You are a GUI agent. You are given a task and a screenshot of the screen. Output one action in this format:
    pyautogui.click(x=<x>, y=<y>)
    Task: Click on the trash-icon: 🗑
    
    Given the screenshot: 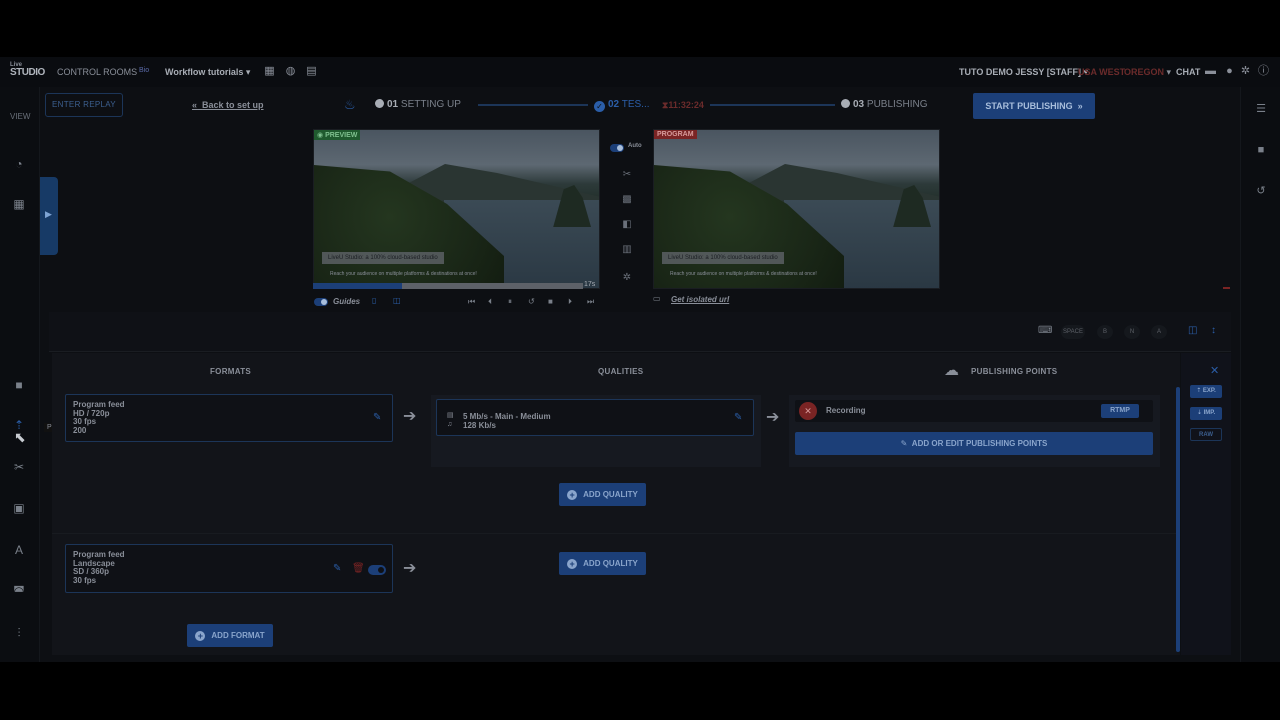 What is the action you would take?
    pyautogui.click(x=358, y=568)
    